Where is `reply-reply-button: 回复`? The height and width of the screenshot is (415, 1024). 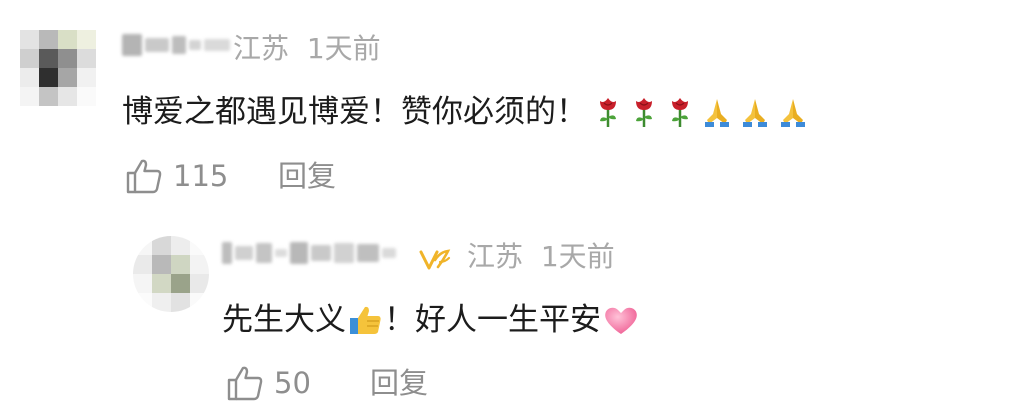 reply-reply-button: 回复 is located at coordinates (399, 383).